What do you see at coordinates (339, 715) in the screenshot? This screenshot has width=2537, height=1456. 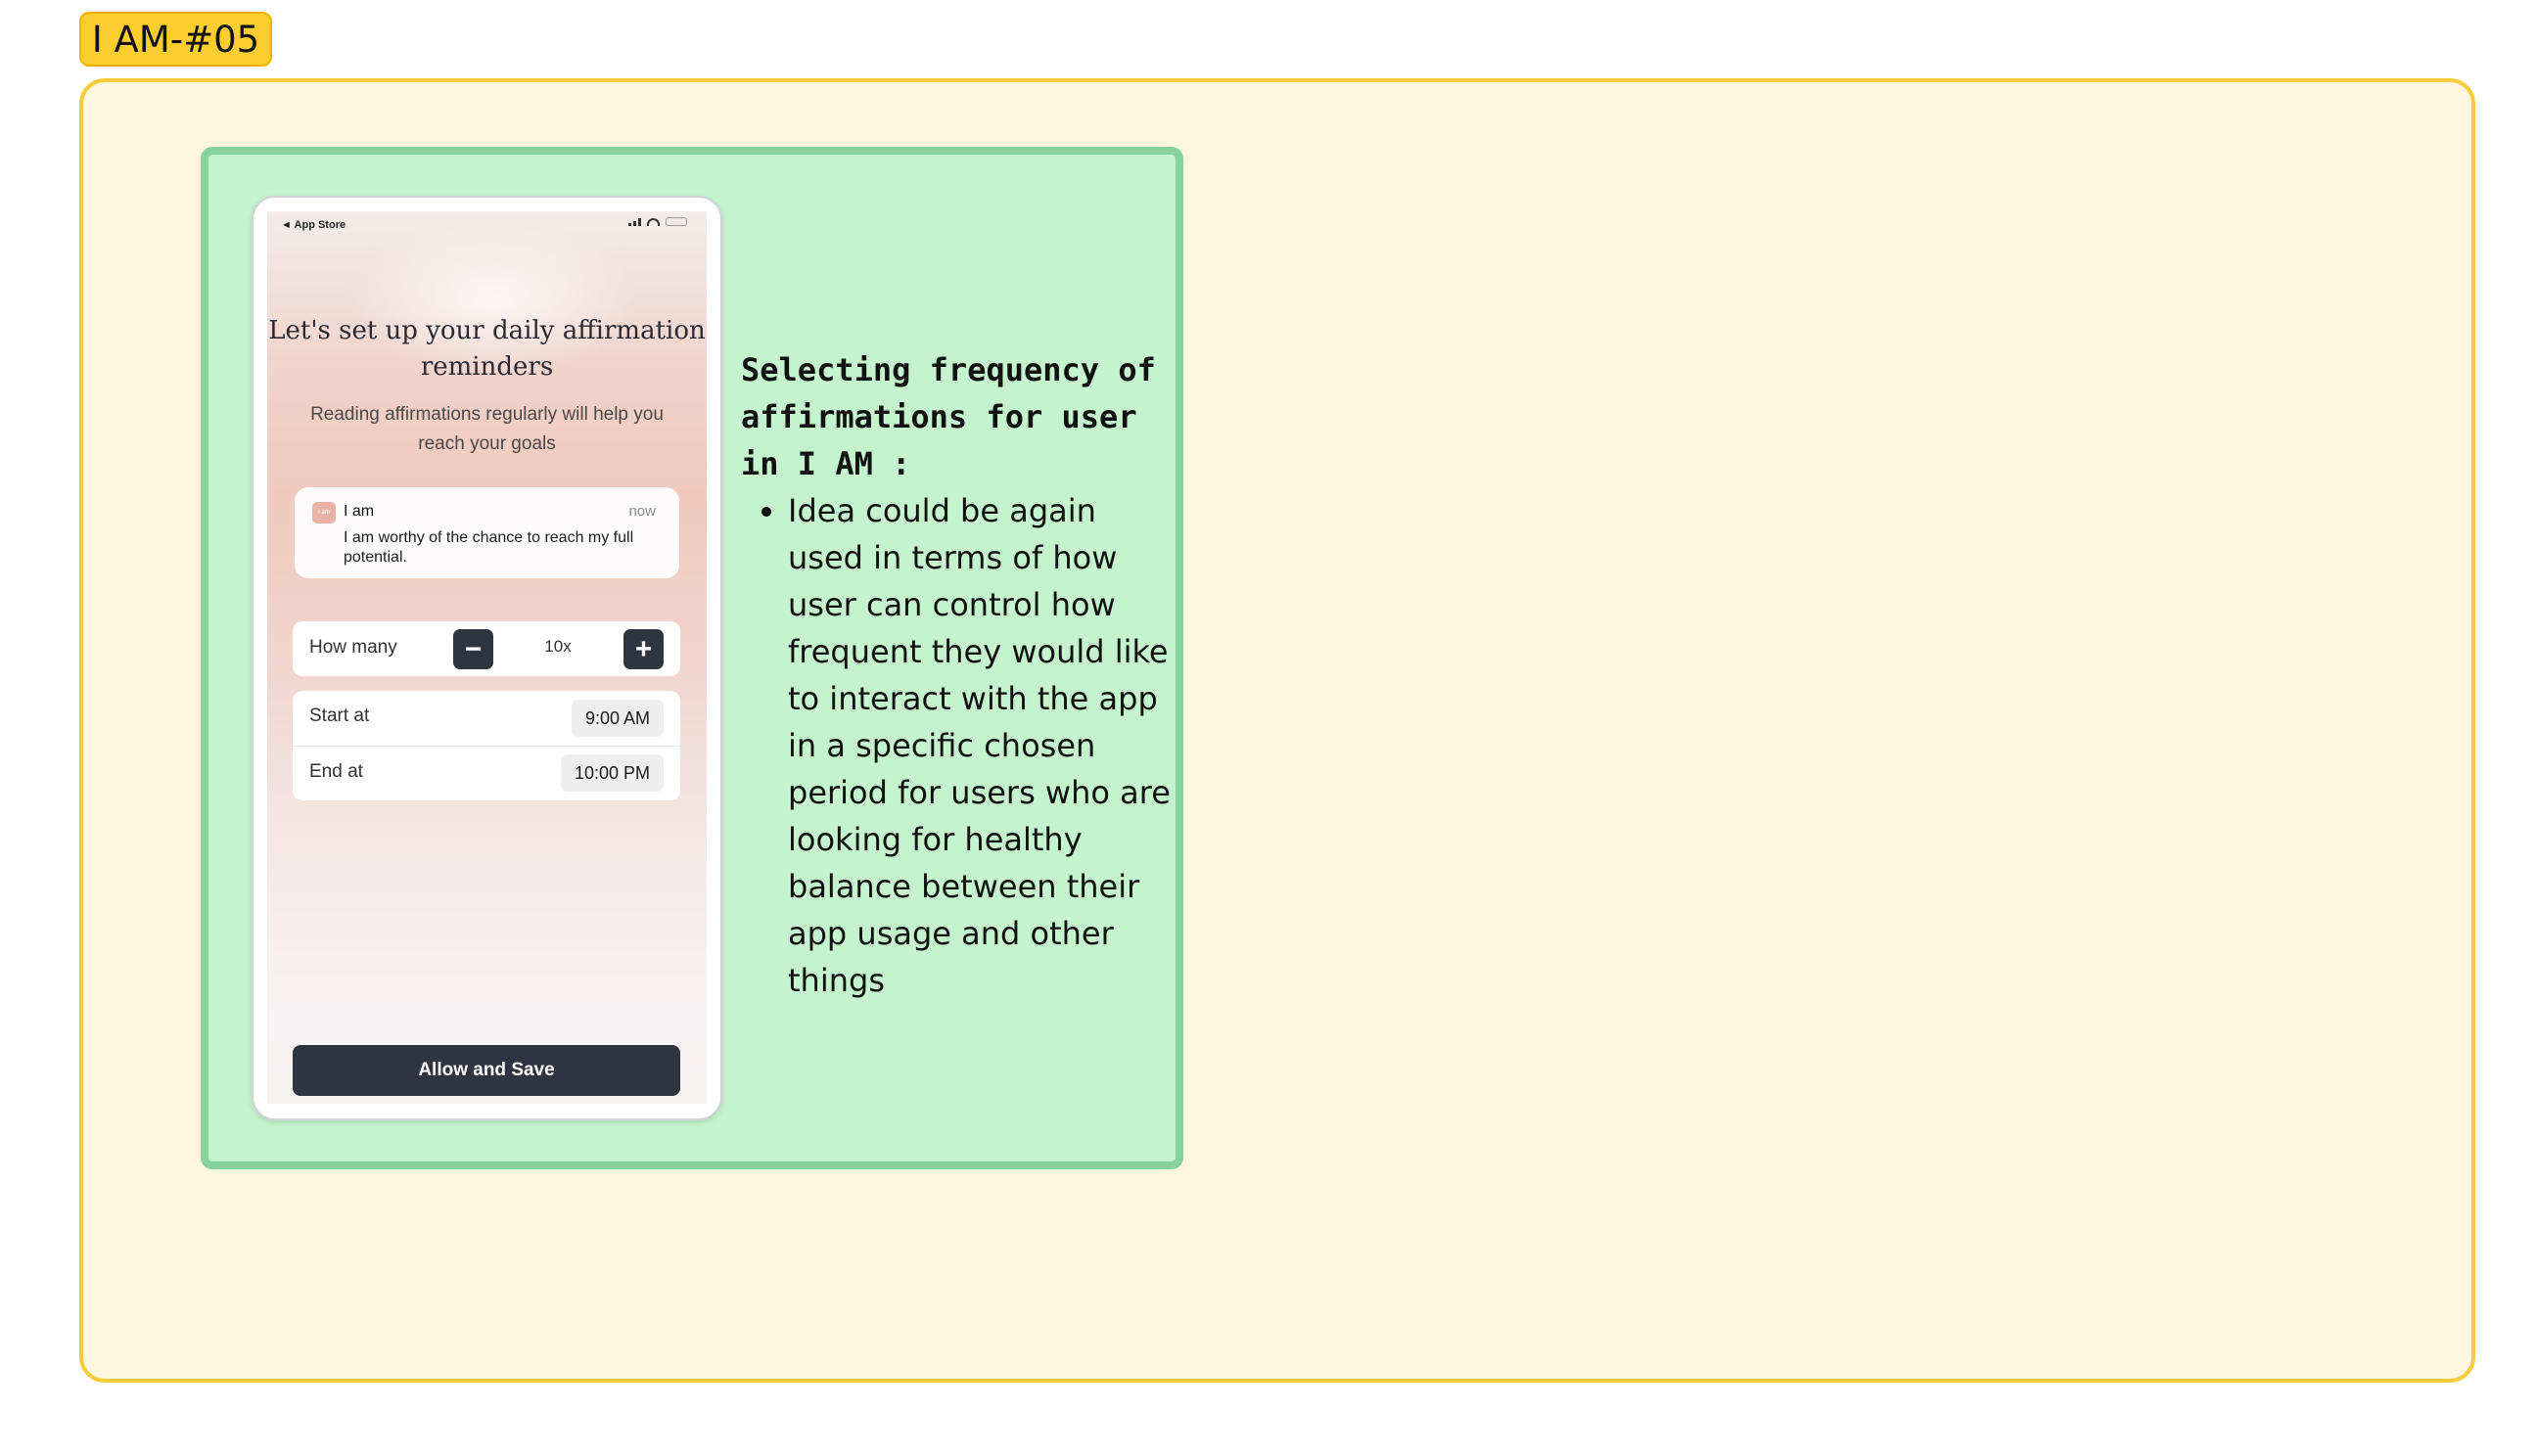 I see `start-at-label: Start at` at bounding box center [339, 715].